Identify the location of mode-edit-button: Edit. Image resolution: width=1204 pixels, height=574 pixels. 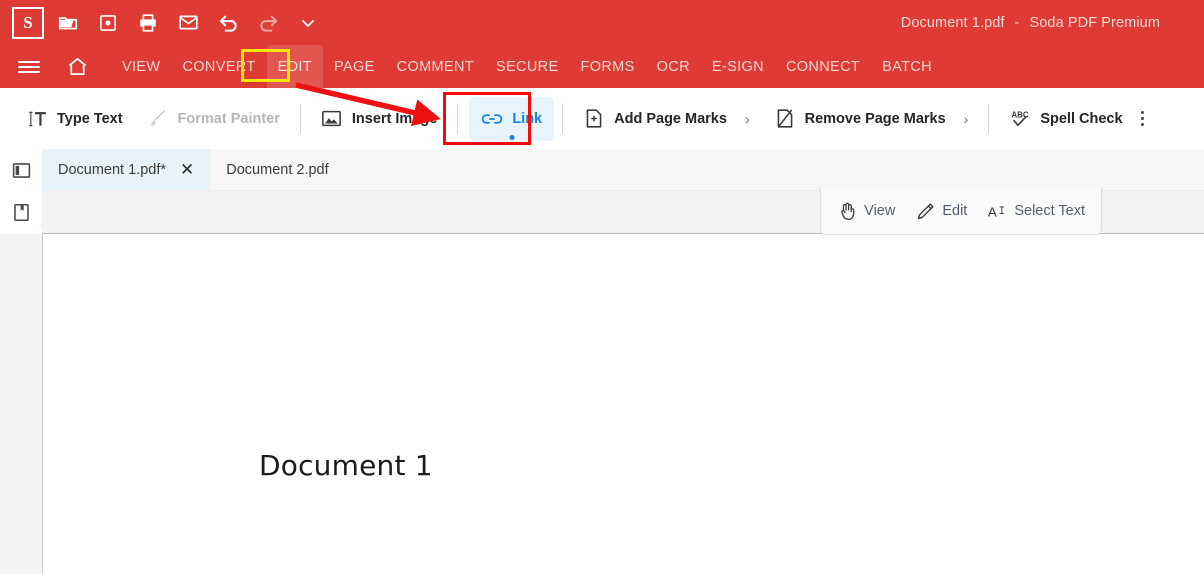
(941, 211).